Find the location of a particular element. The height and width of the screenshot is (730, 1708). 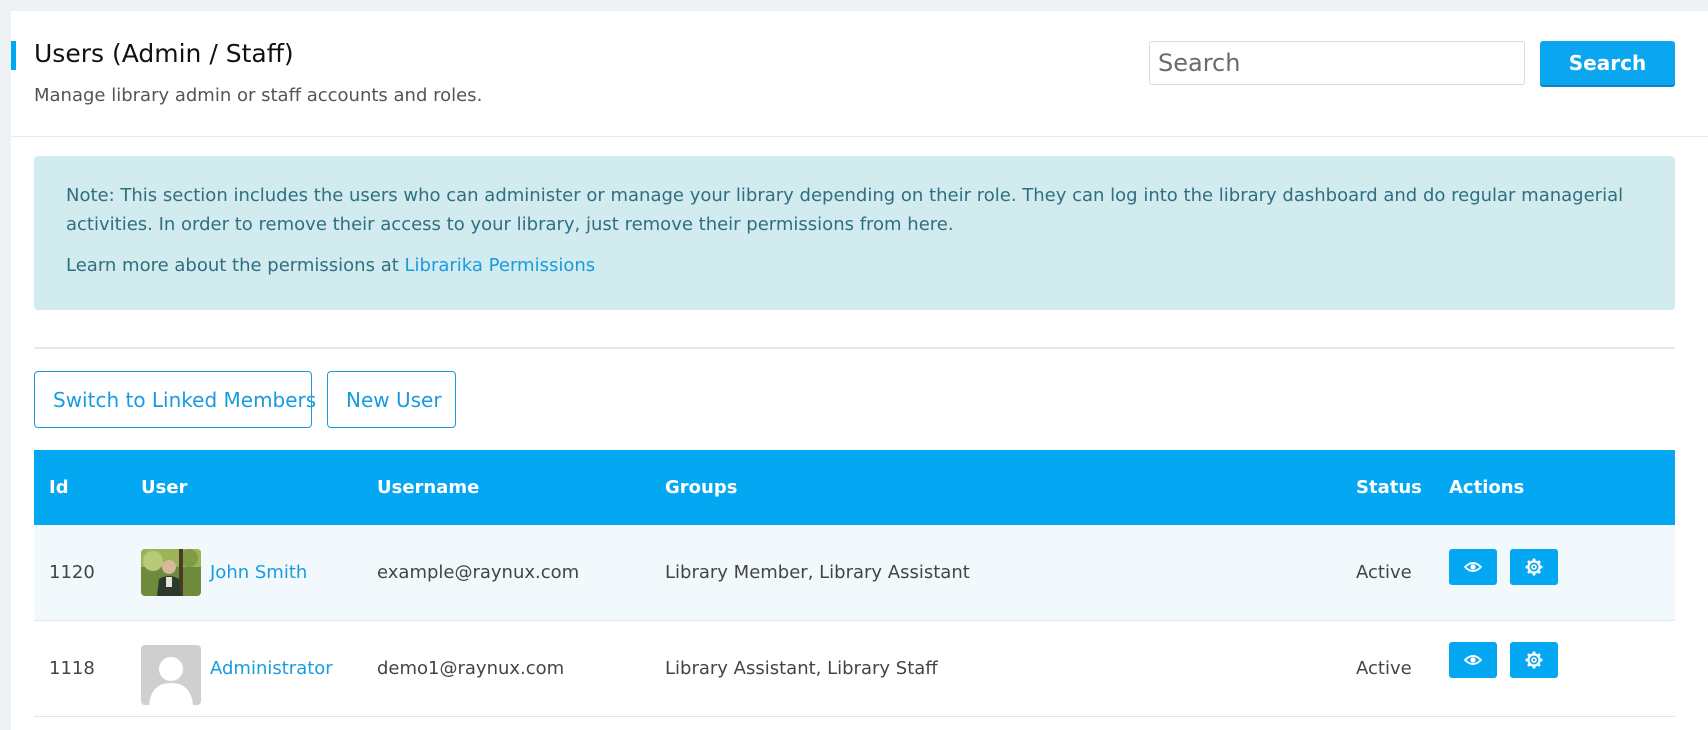

default-avatar-icon is located at coordinates (171, 675).